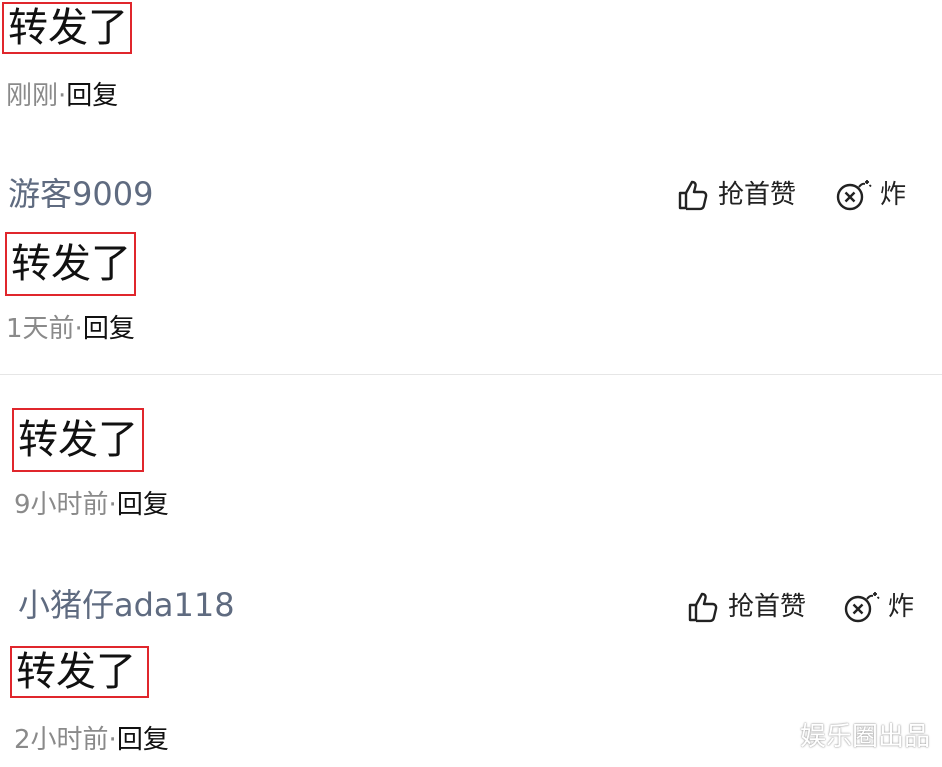 The image size is (942, 767). What do you see at coordinates (864, 737) in the screenshot?
I see `watermark: 娱乐圈出品` at bounding box center [864, 737].